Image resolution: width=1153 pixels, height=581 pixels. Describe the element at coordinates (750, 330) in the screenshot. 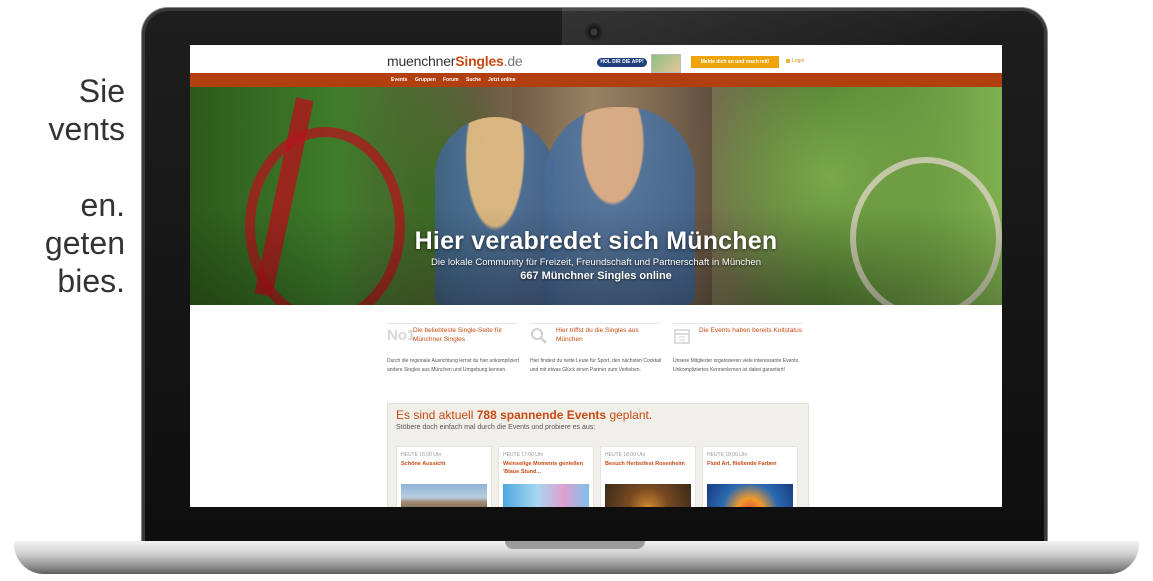

I see `feature-title: Die Events haben bereits Kultstatus` at that location.